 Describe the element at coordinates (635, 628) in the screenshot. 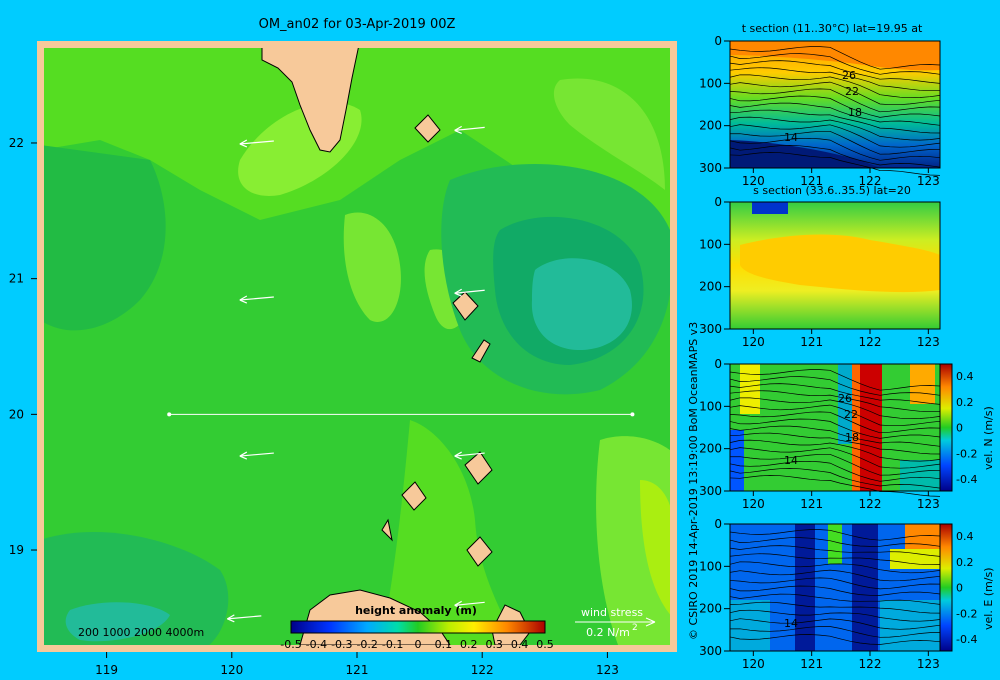

I see `wind-exponent: 2` at that location.